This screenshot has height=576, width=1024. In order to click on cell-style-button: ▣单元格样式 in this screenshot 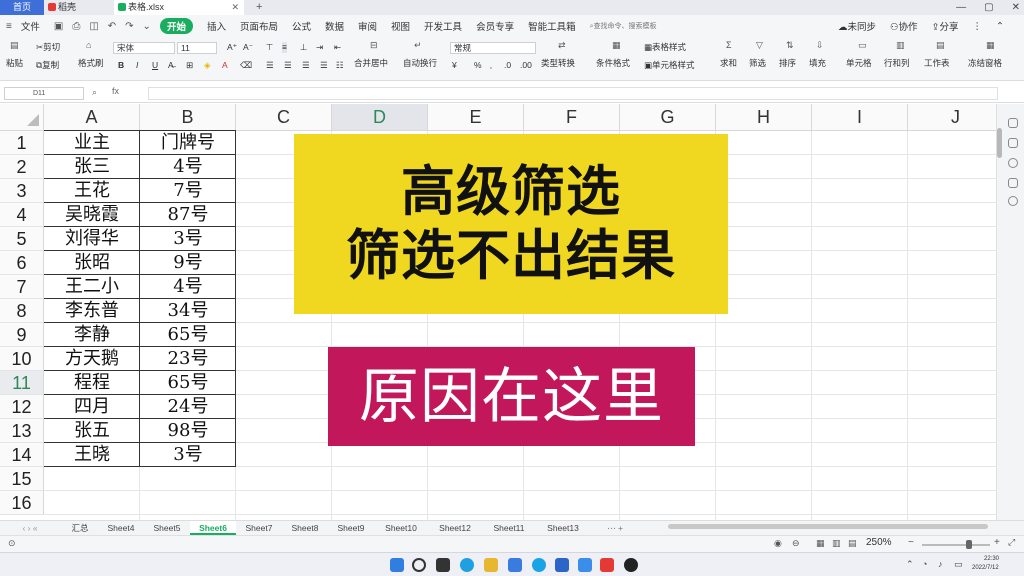, I will do `click(669, 65)`.